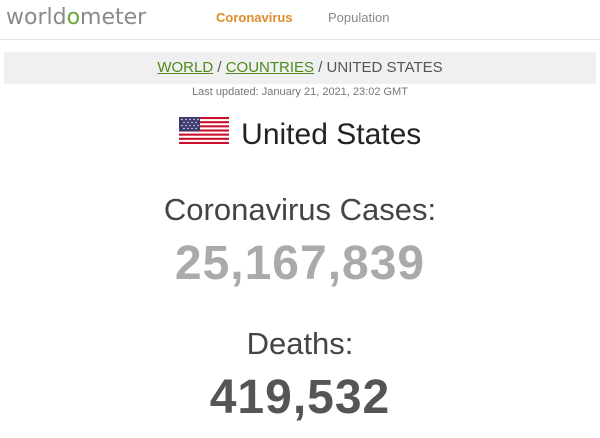  Describe the element at coordinates (36, 17) in the screenshot. I see `logo-text-prefix: world` at that location.